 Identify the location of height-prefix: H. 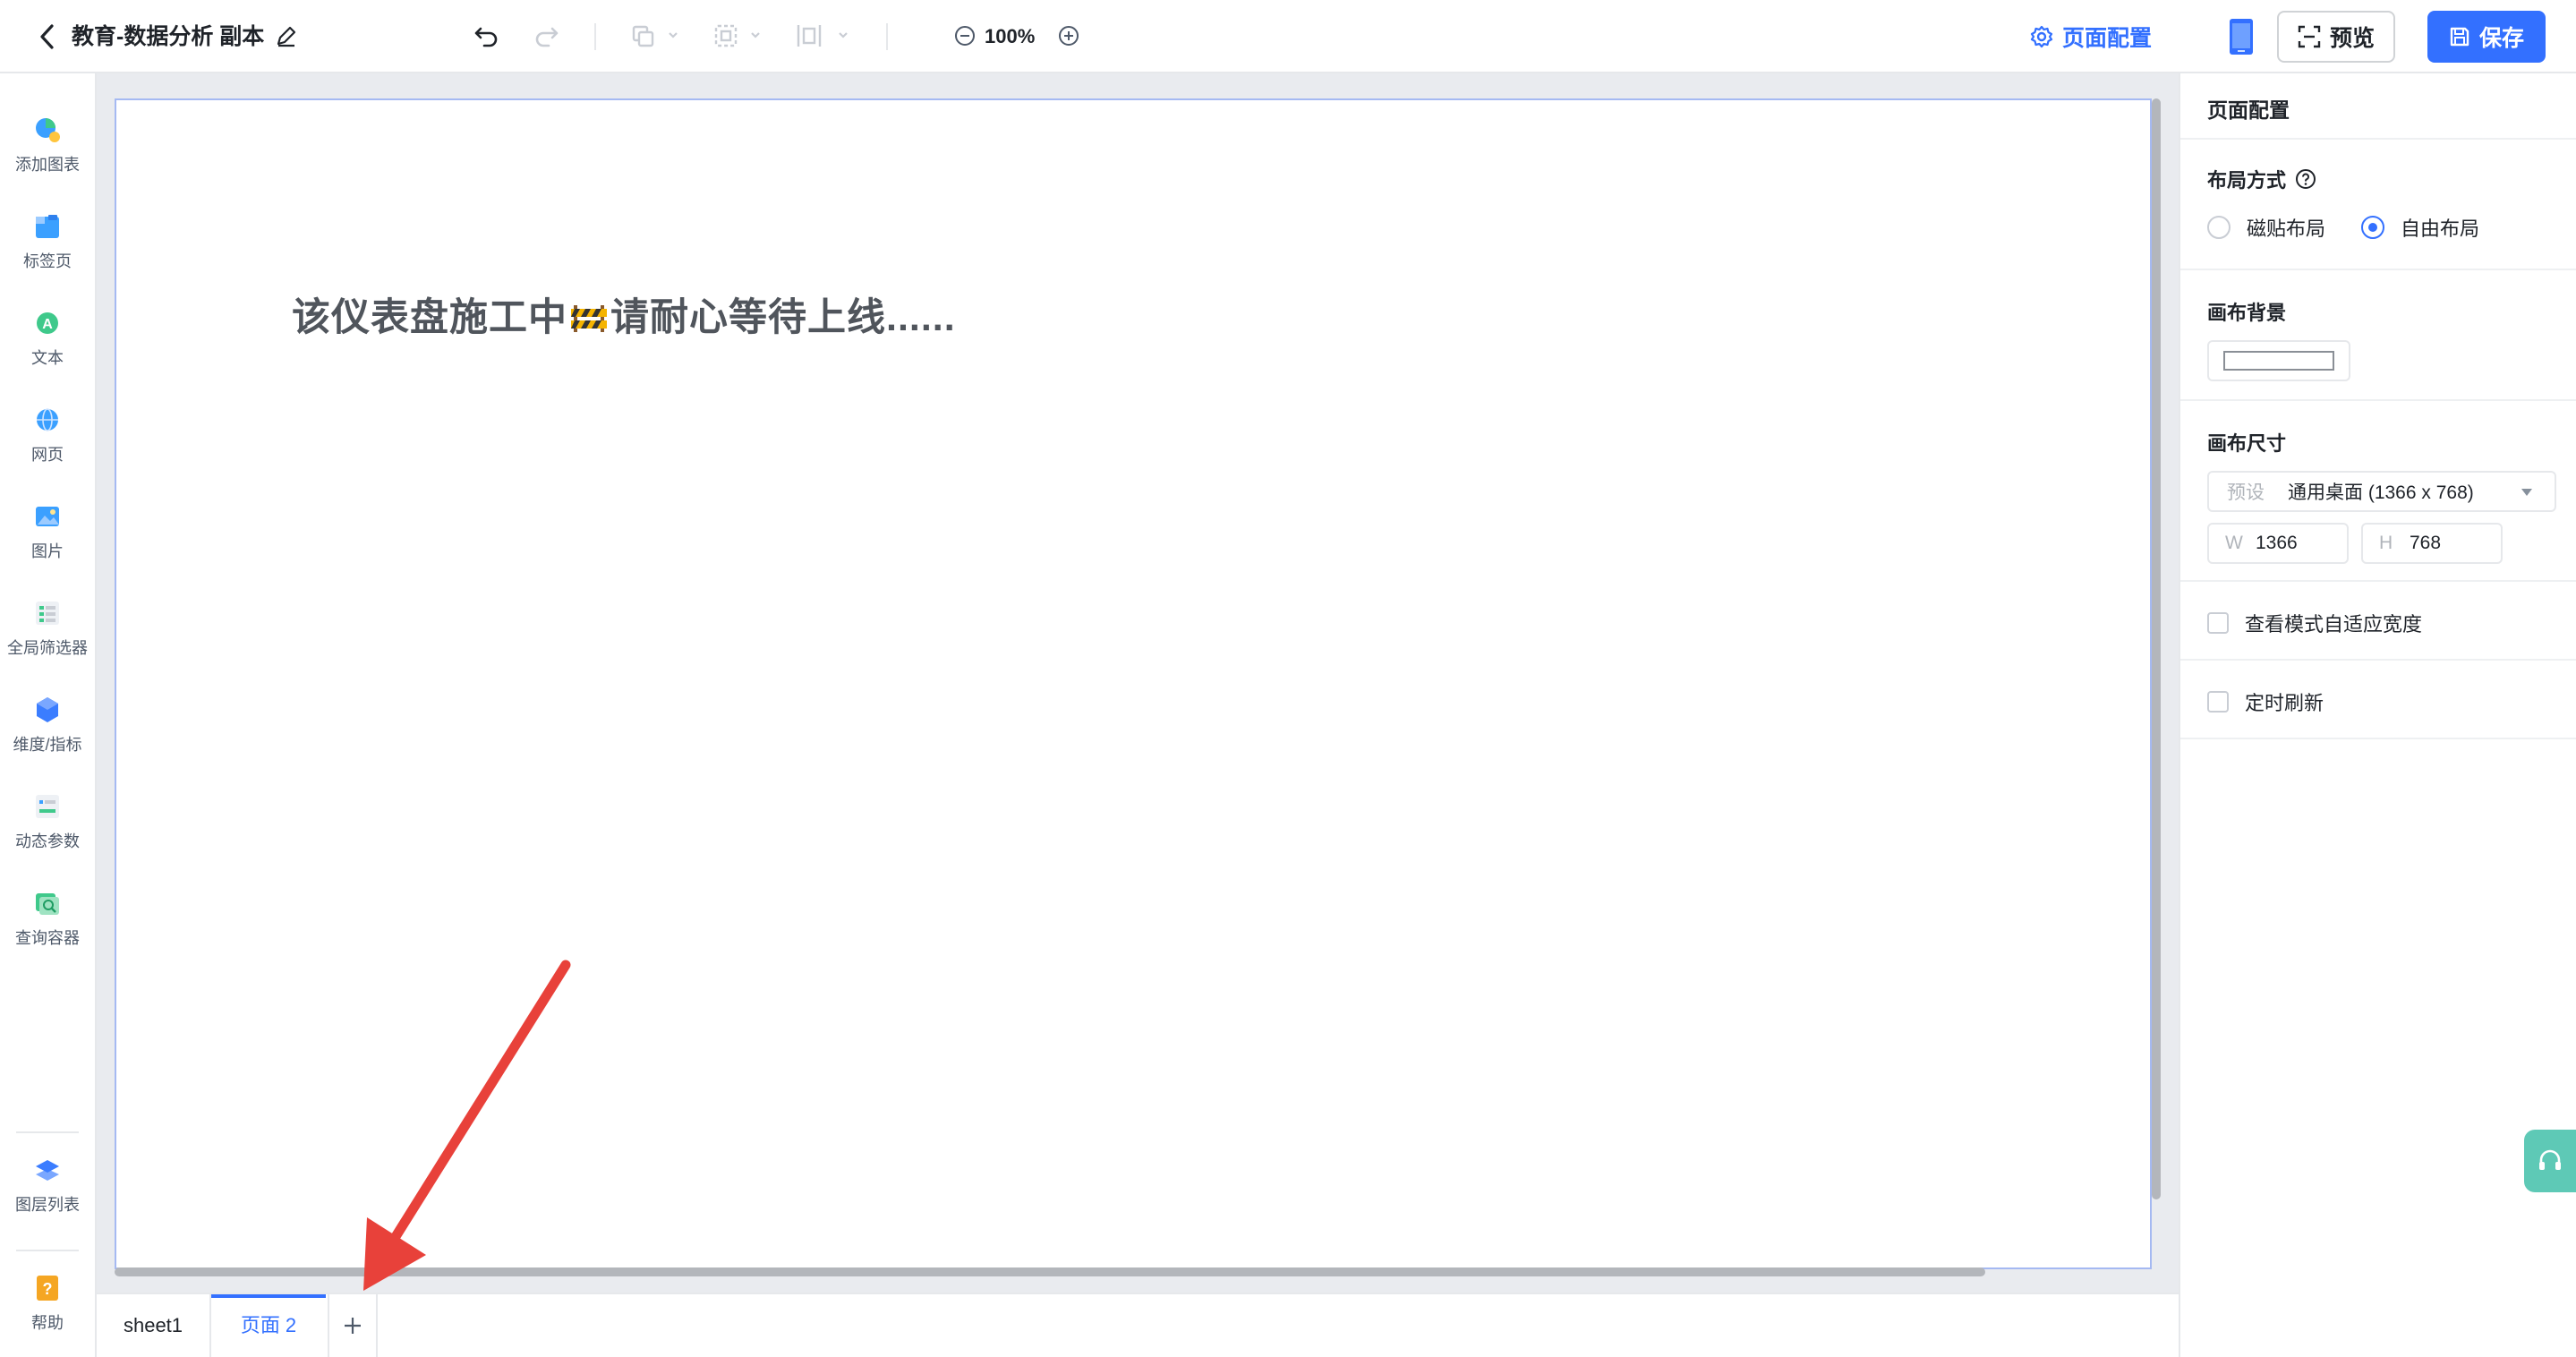
(2386, 543).